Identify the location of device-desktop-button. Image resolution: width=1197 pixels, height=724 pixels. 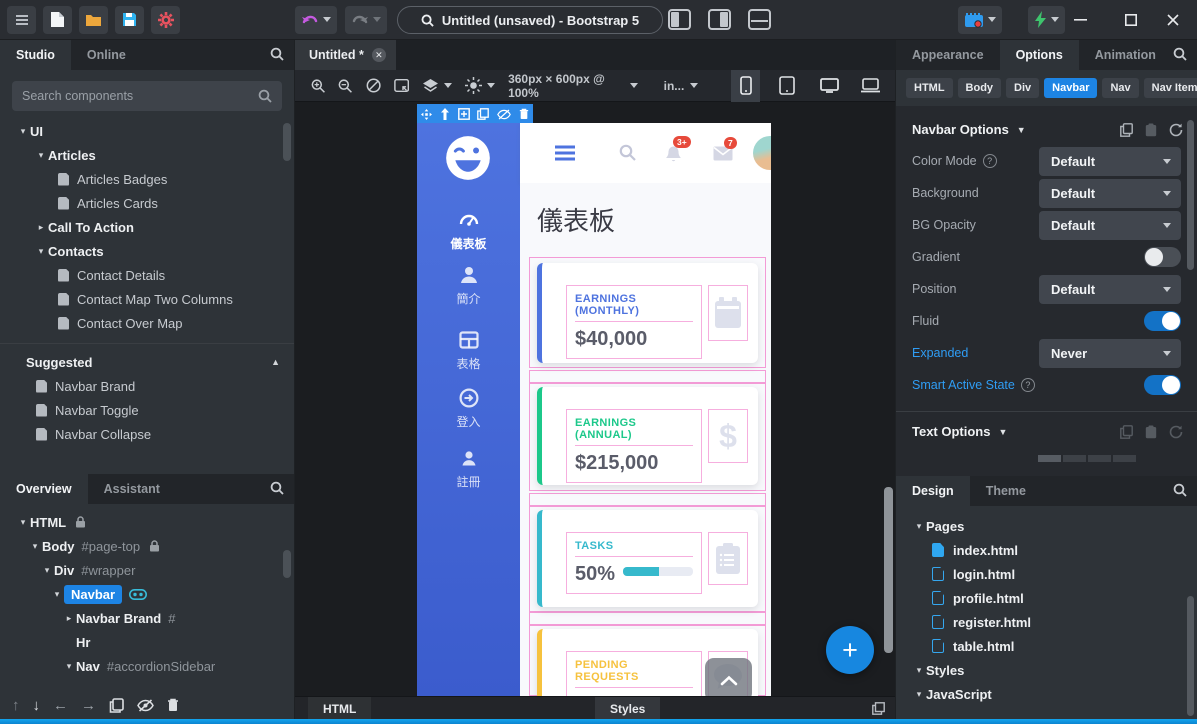
(829, 86).